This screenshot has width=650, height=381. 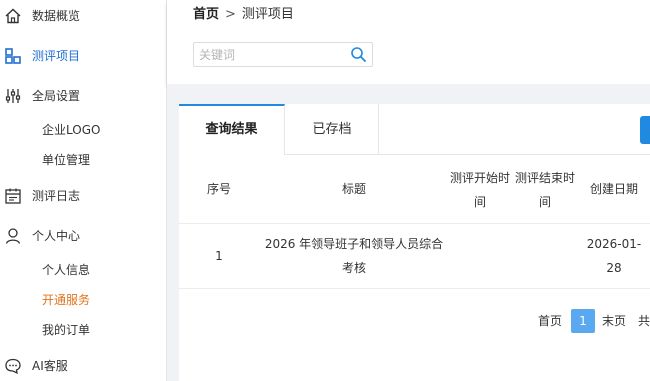 What do you see at coordinates (83, 196) in the screenshot?
I see `sidebar-item-logs: 测评日志` at bounding box center [83, 196].